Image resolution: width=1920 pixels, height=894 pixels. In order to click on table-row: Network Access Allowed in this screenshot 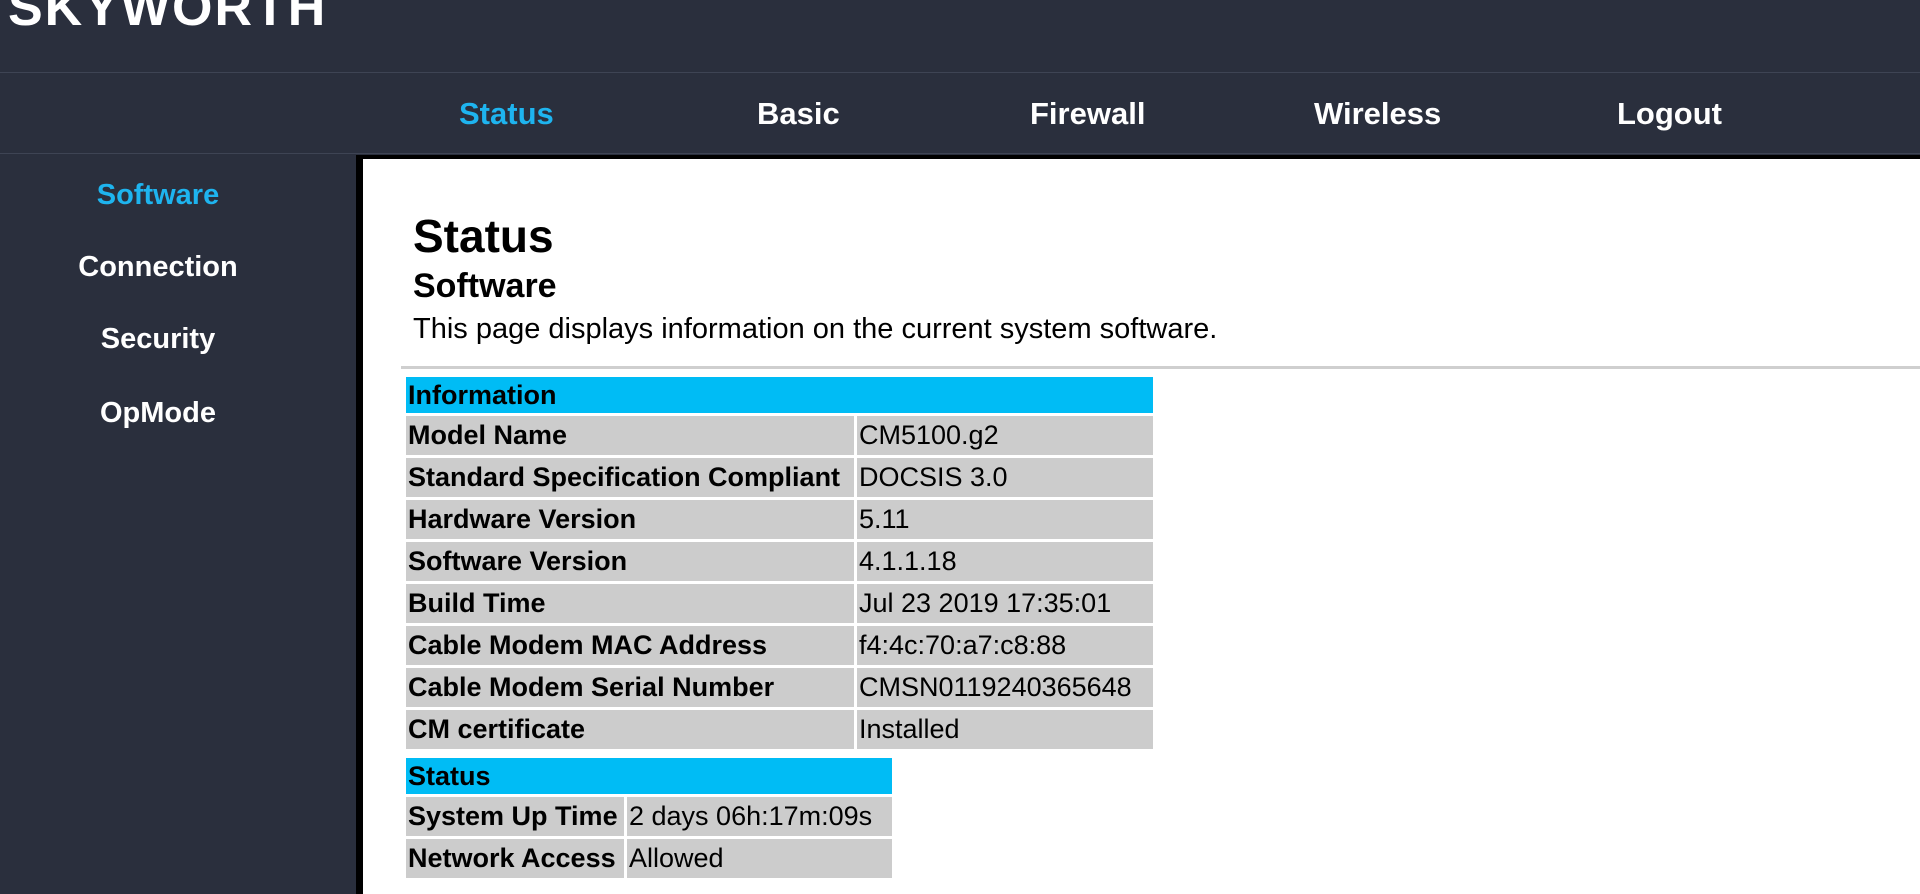, I will do `click(649, 858)`.